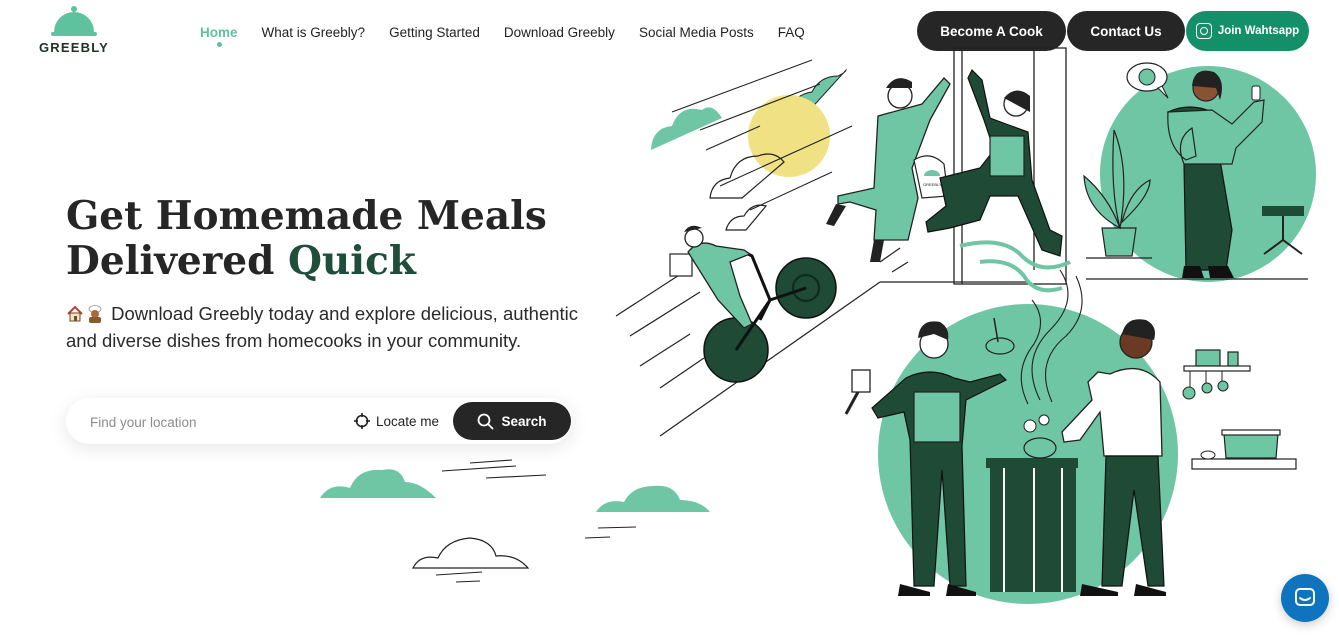 Image resolution: width=1339 pixels, height=639 pixels. I want to click on chat-button, so click(1305, 598).